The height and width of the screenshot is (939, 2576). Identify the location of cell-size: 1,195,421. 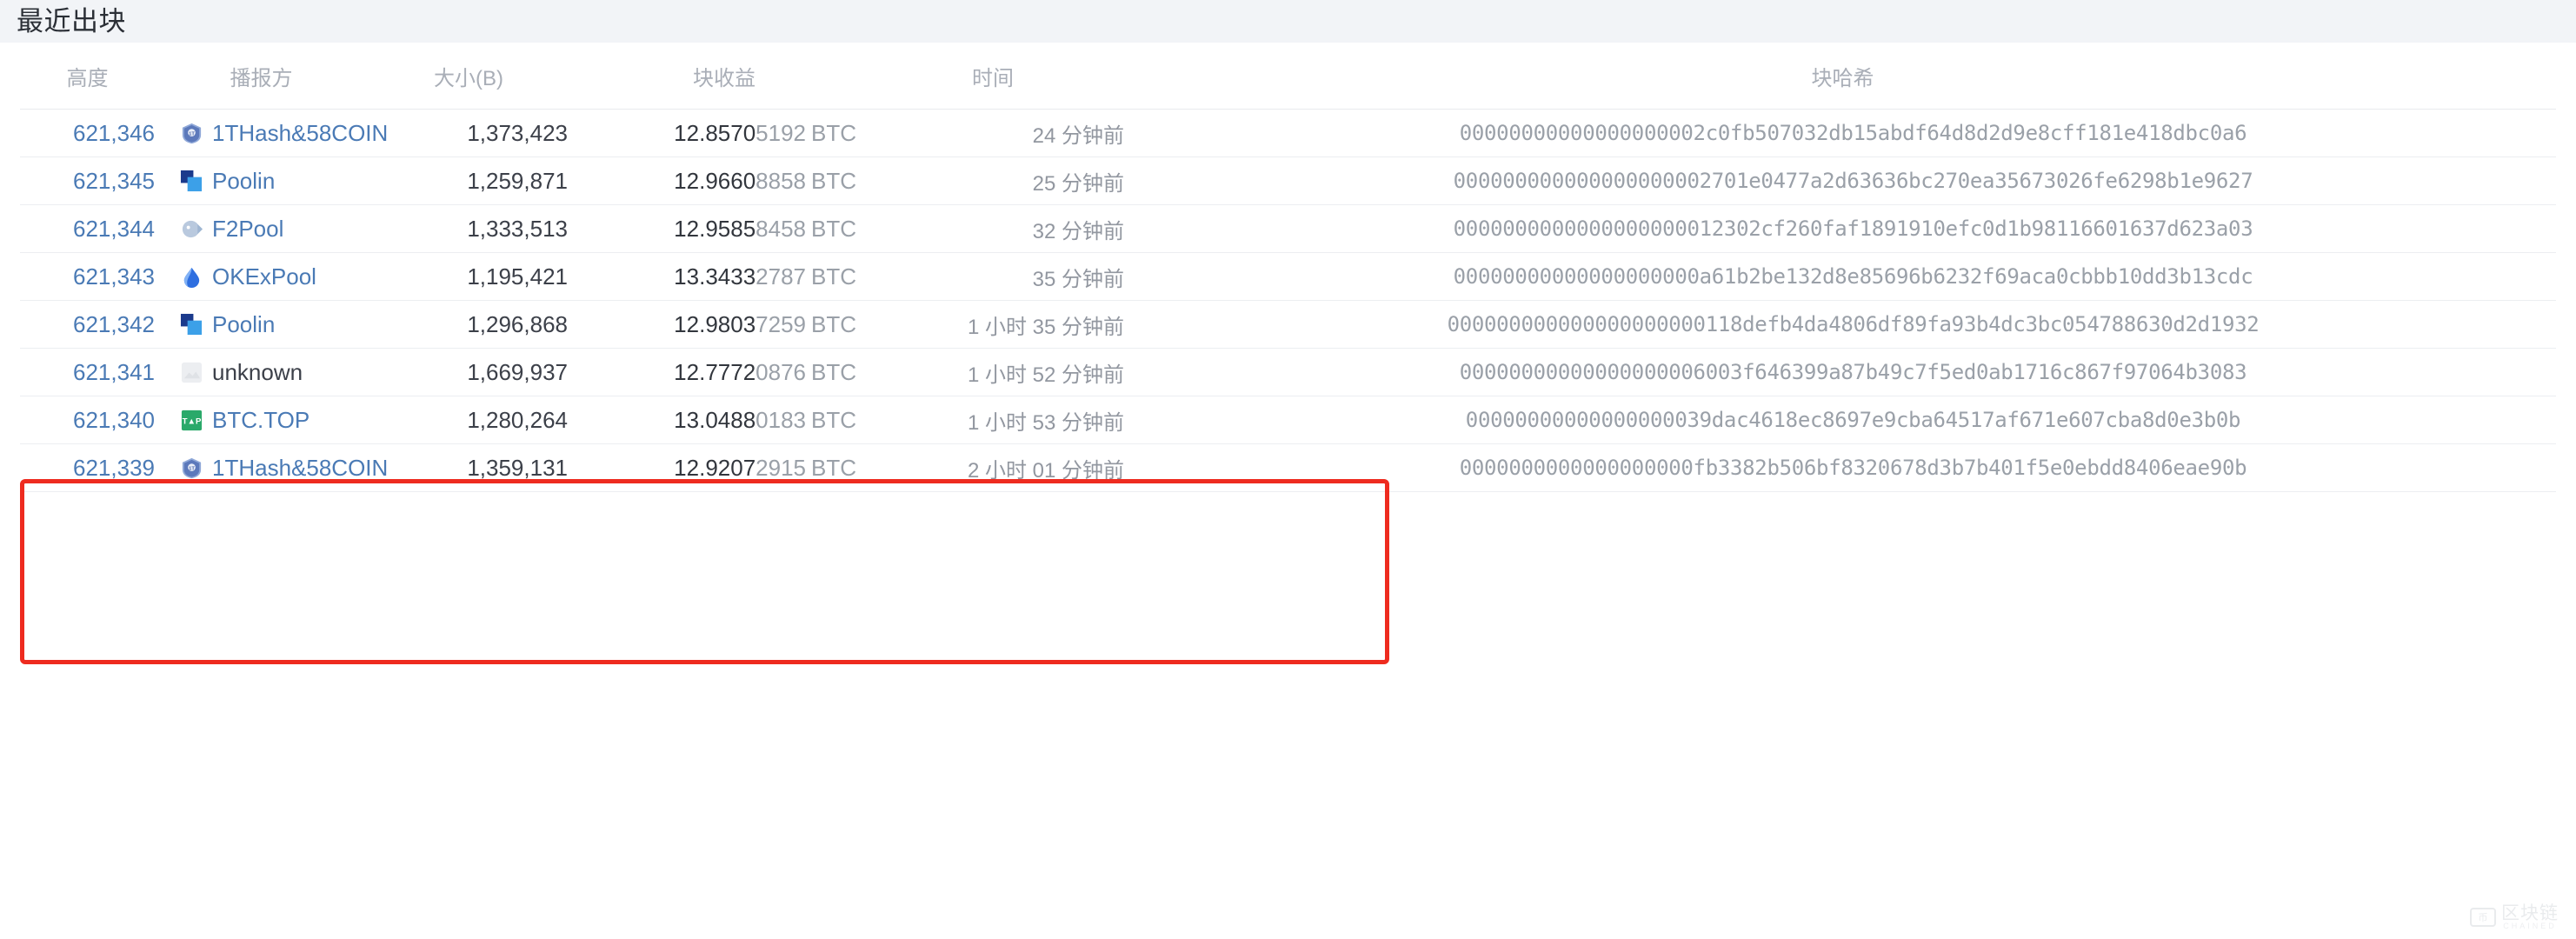
(476, 277).